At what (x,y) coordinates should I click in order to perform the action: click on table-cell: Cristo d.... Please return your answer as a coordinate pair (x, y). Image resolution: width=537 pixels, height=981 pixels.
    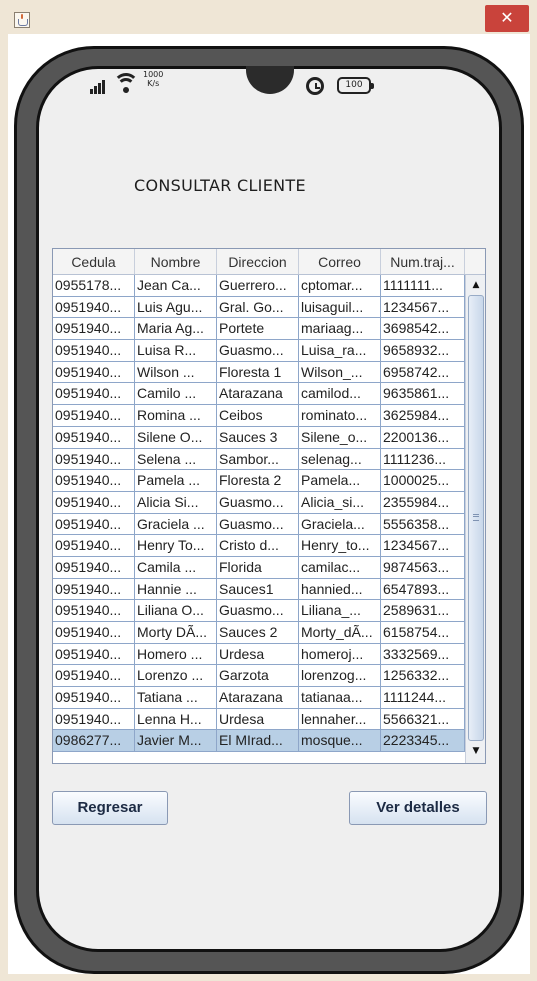
    Looking at the image, I should click on (258, 546).